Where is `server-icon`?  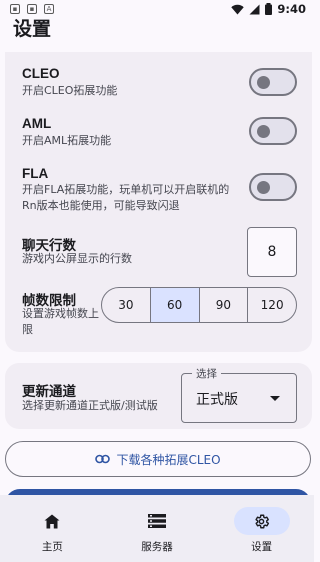 server-icon is located at coordinates (157, 521).